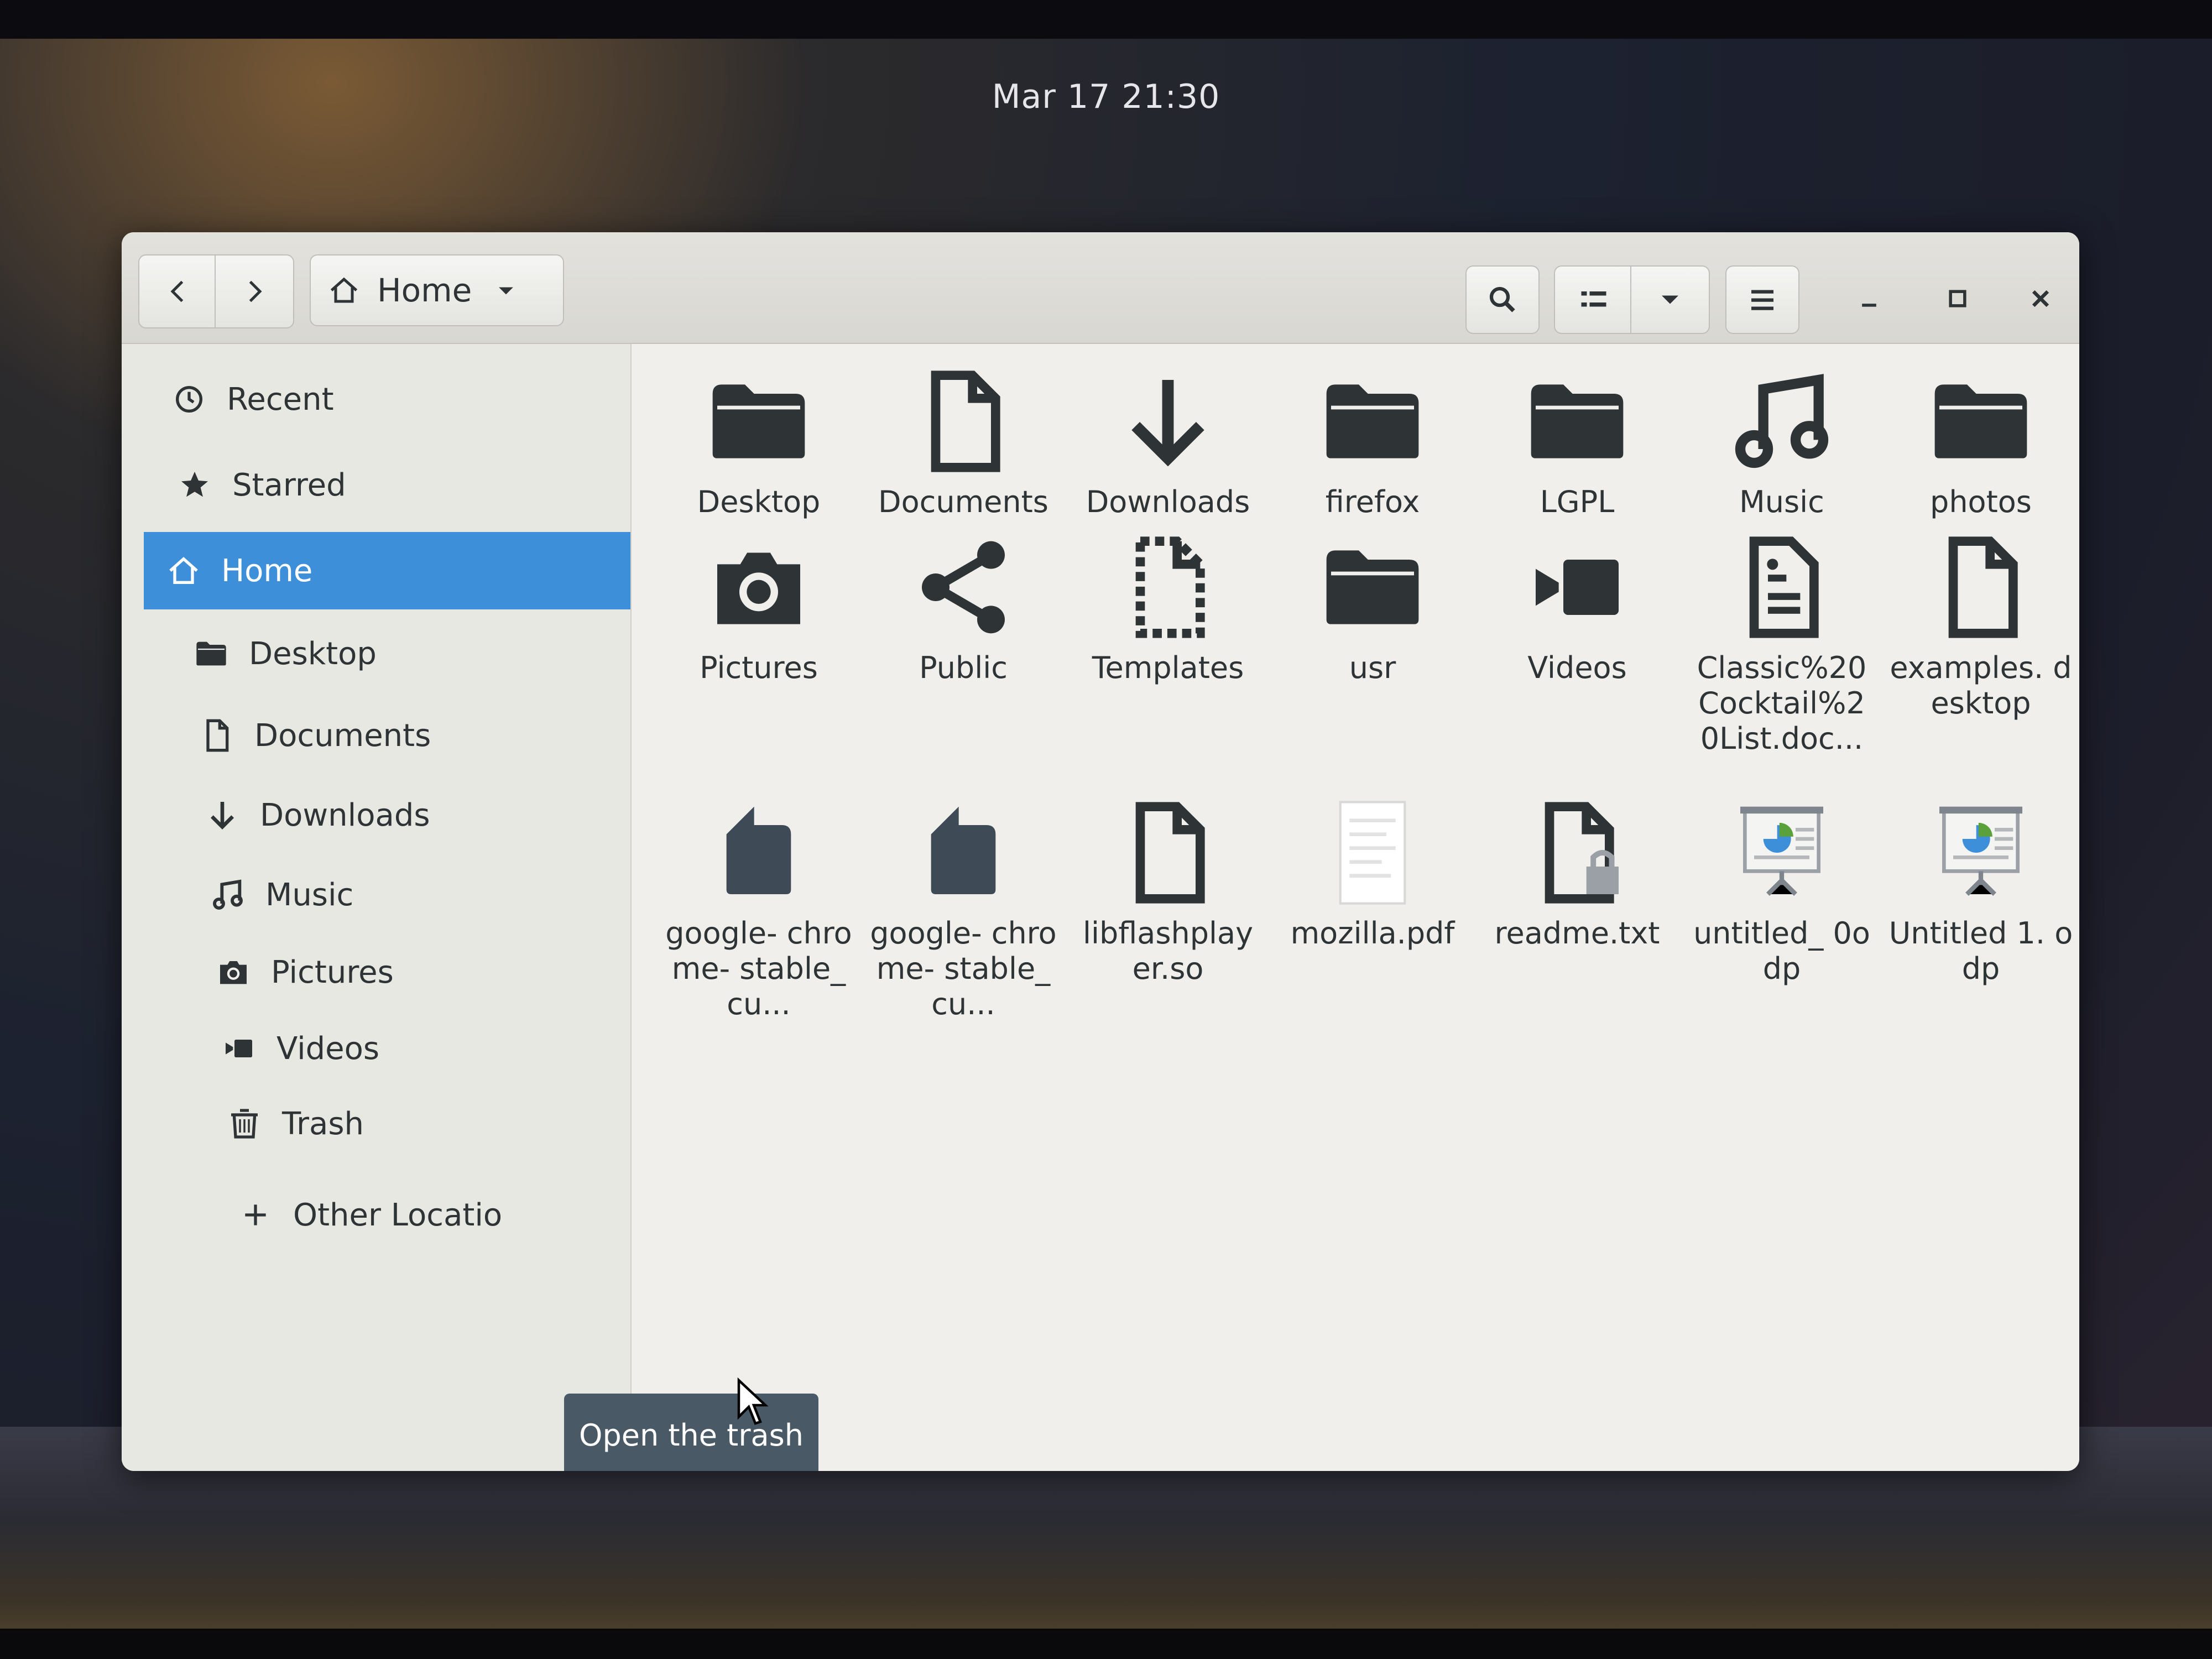 The width and height of the screenshot is (2212, 1659). Describe the element at coordinates (1577, 443) in the screenshot. I see `file-item: LGPL` at that location.